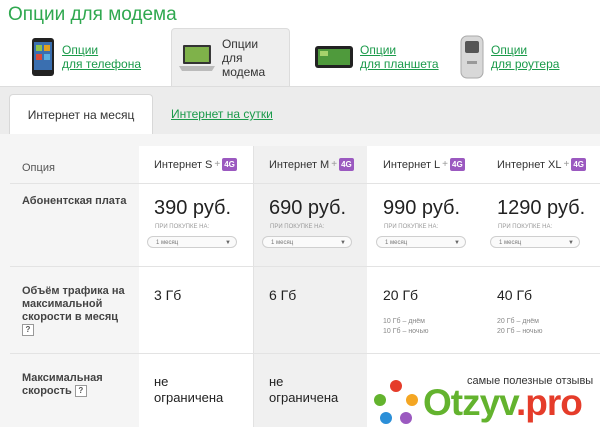 This screenshot has width=600, height=427. Describe the element at coordinates (535, 242) in the screenshot. I see `period-select-xl: 1 месяц ▼` at that location.